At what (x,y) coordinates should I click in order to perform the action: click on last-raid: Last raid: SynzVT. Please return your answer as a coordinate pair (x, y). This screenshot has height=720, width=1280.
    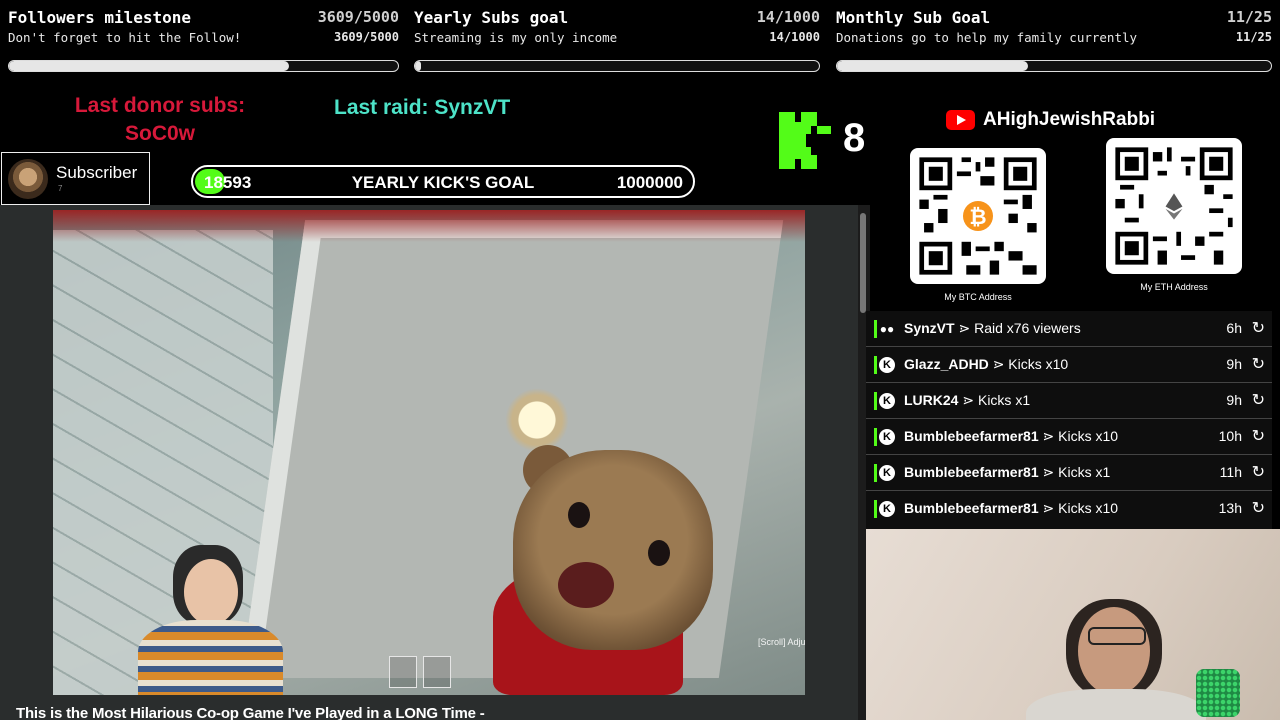
    Looking at the image, I should click on (422, 107).